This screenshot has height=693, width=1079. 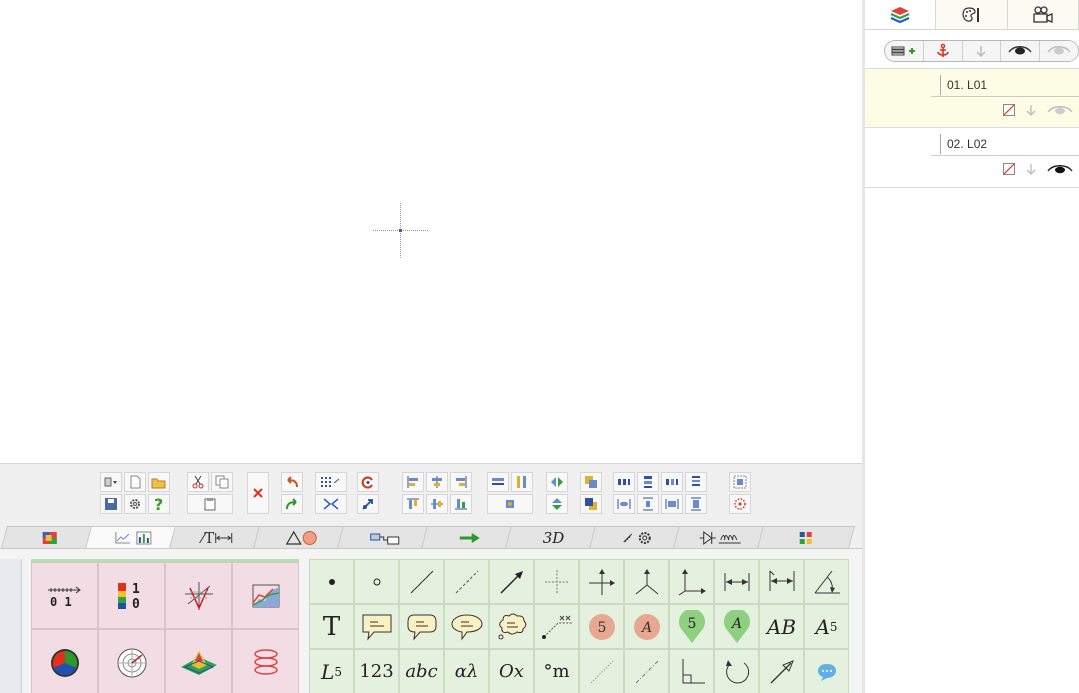 I want to click on cut-button, so click(x=198, y=482).